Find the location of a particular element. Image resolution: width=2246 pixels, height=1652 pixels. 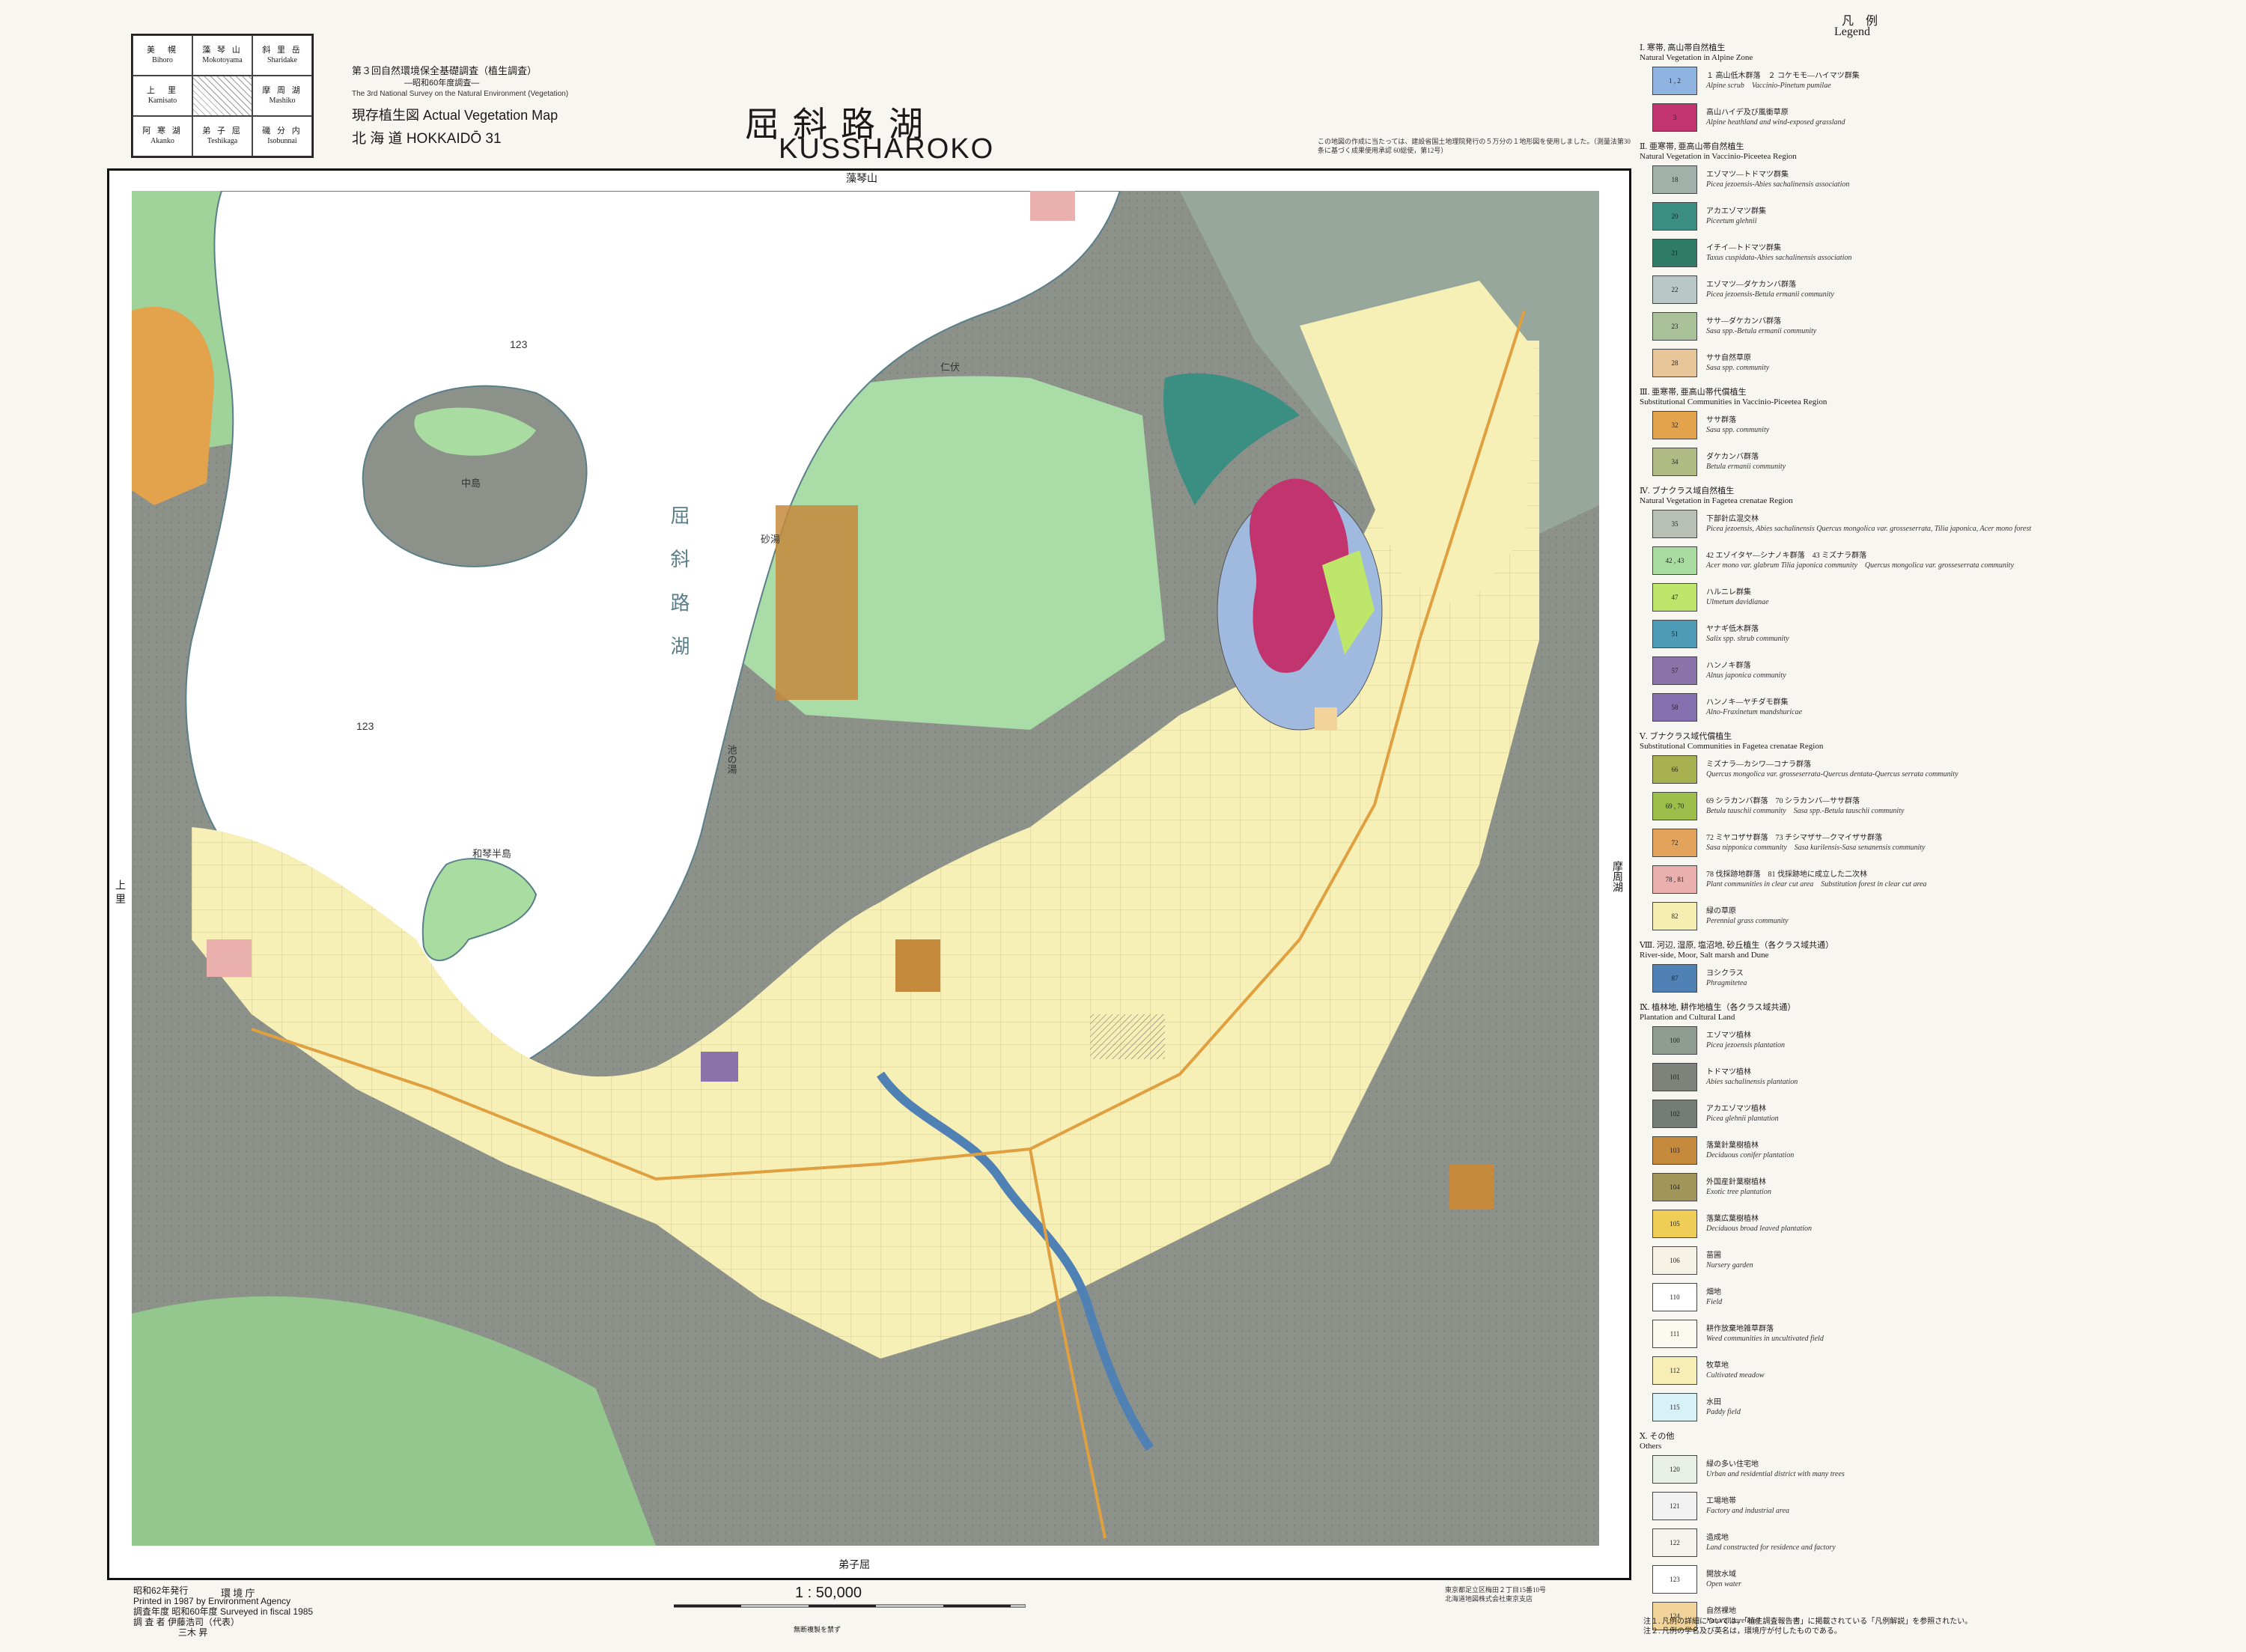

publisher-agency: 環 境 庁 is located at coordinates (238, 1593).